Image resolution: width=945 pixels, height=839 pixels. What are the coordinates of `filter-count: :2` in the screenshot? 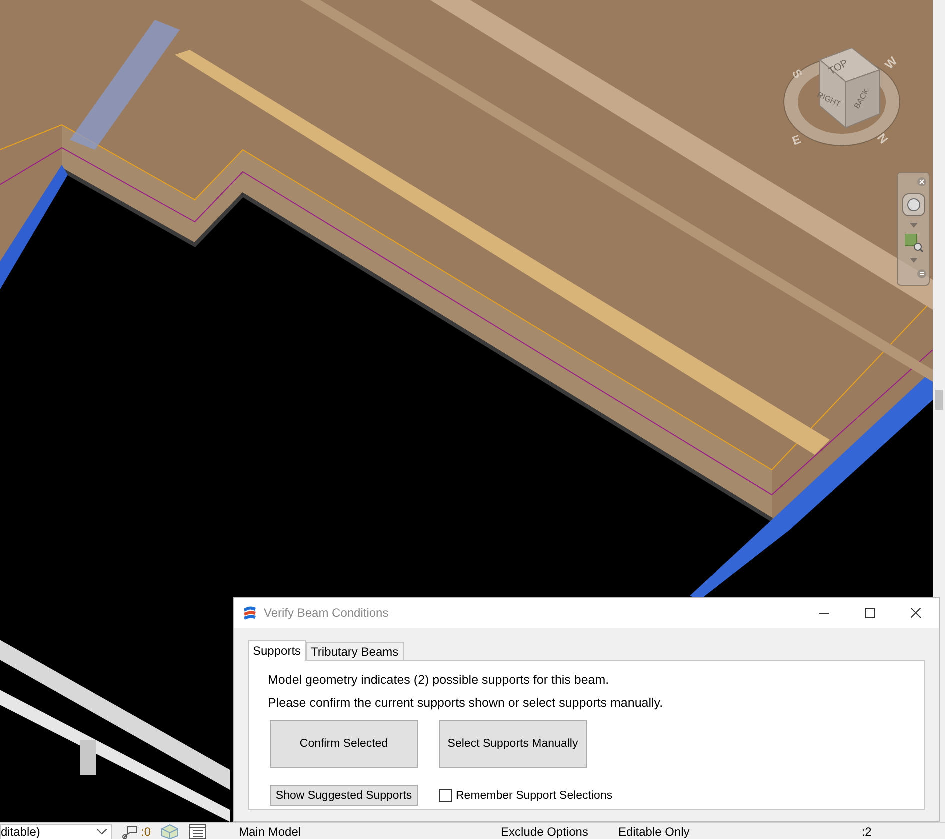 It's located at (867, 831).